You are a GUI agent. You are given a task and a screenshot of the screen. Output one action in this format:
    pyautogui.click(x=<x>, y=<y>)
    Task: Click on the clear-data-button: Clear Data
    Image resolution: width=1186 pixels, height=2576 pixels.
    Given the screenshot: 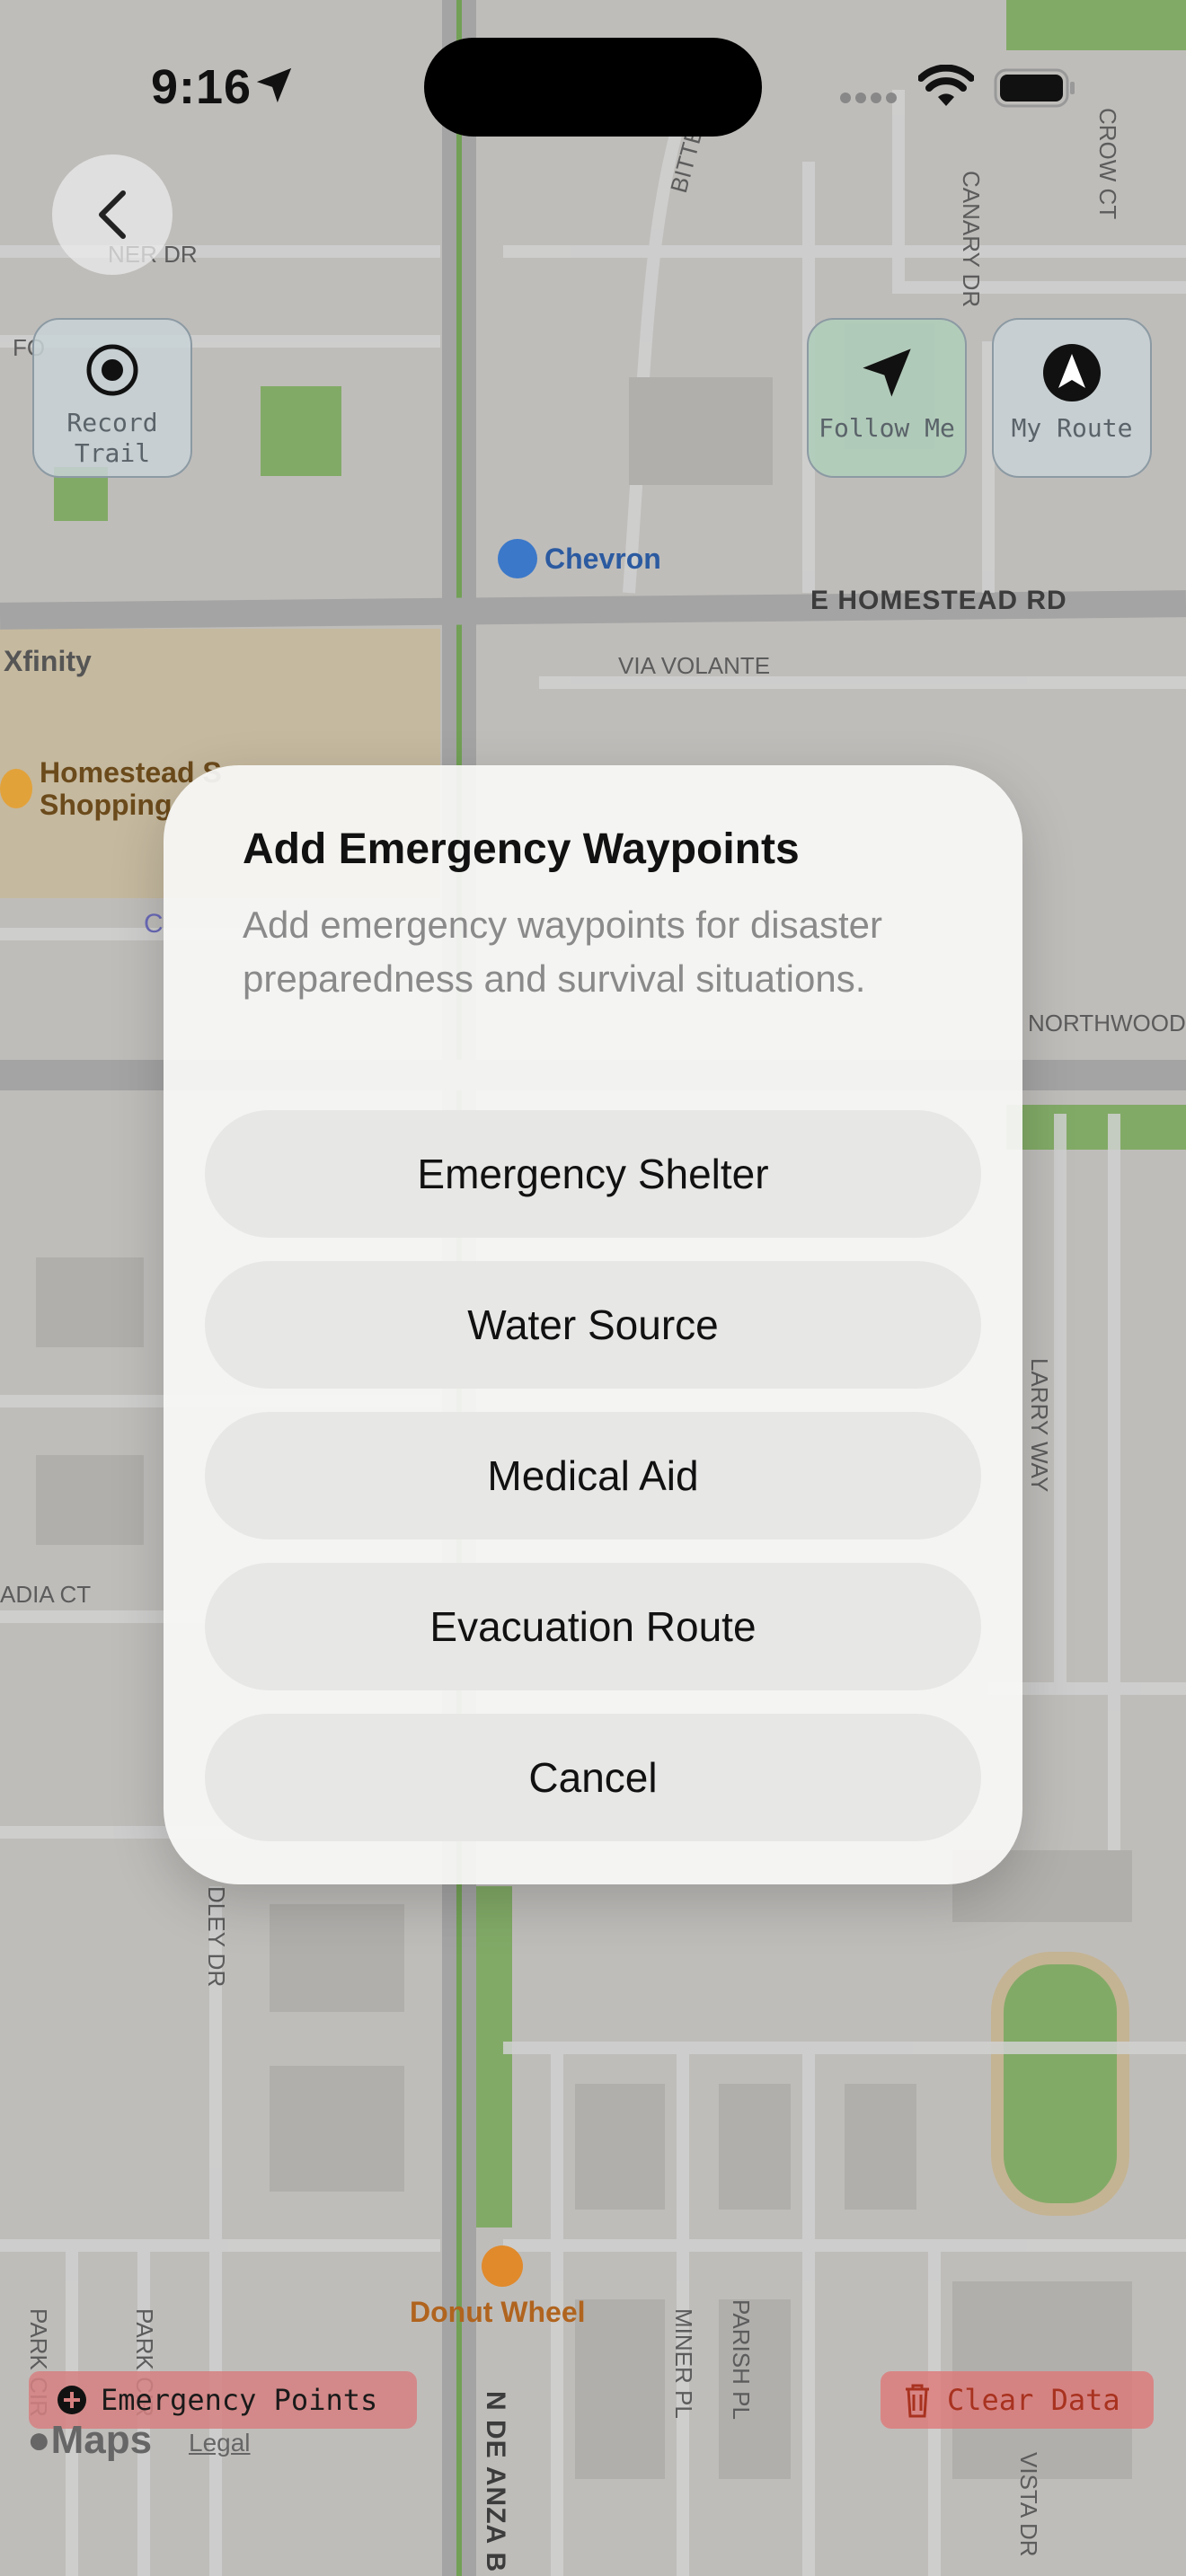 What is the action you would take?
    pyautogui.click(x=1017, y=2400)
    